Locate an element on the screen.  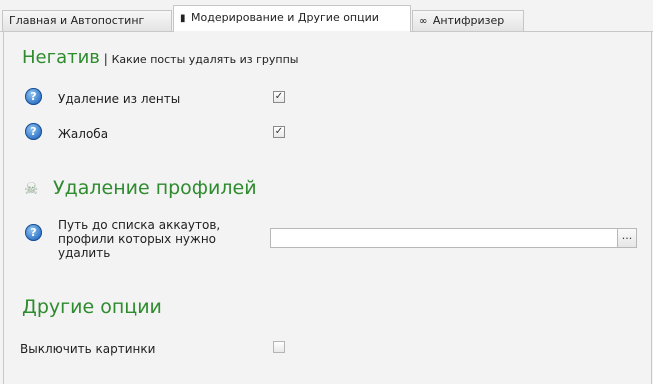
infinity-icon: ∞ is located at coordinates (423, 21).